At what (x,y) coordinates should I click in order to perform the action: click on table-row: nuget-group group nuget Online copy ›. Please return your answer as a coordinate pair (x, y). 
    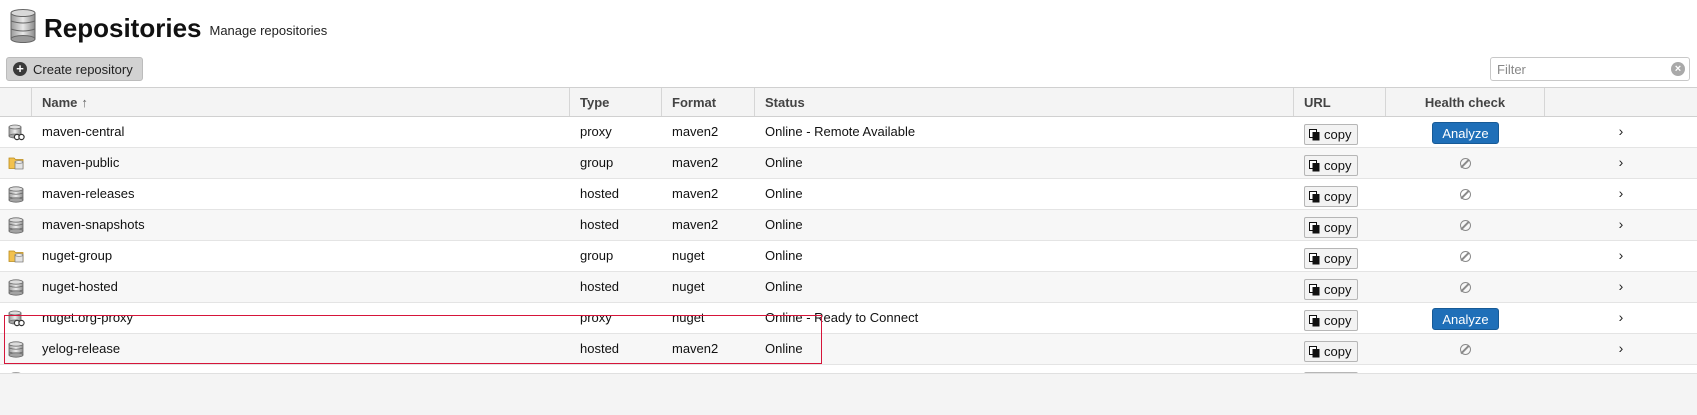
    Looking at the image, I should click on (848, 256).